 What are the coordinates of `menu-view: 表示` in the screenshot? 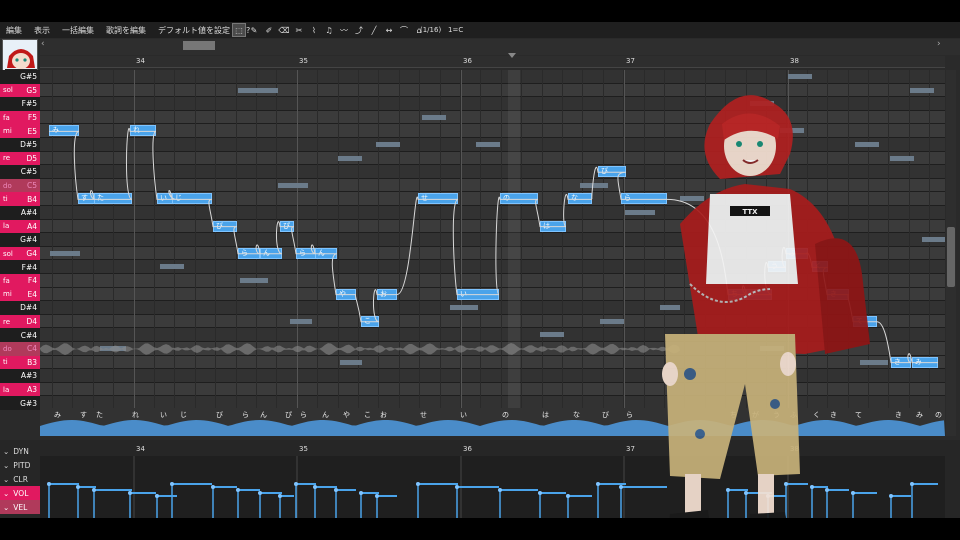 It's located at (42, 30).